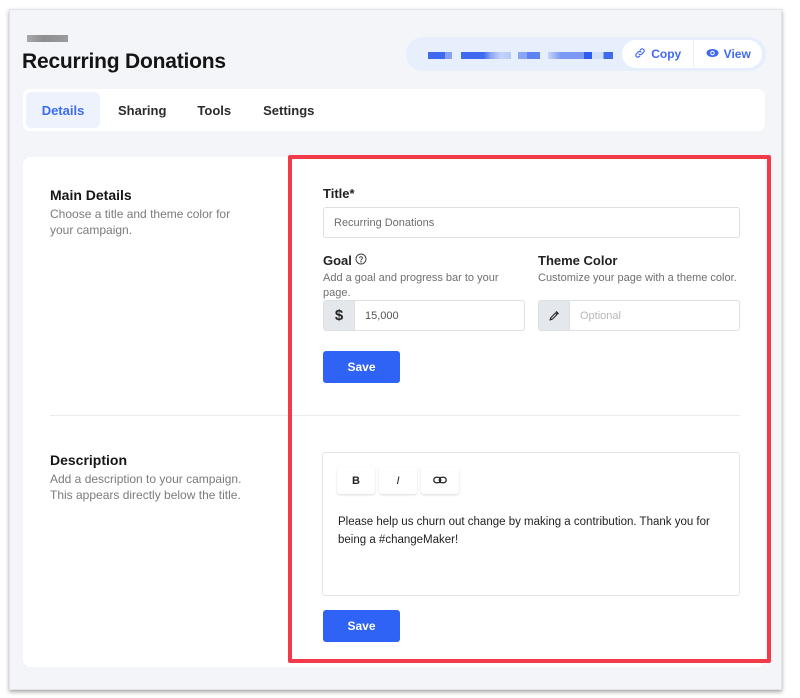 This screenshot has height=698, width=800. What do you see at coordinates (47, 38) in the screenshot?
I see `breadcrumb-redacted` at bounding box center [47, 38].